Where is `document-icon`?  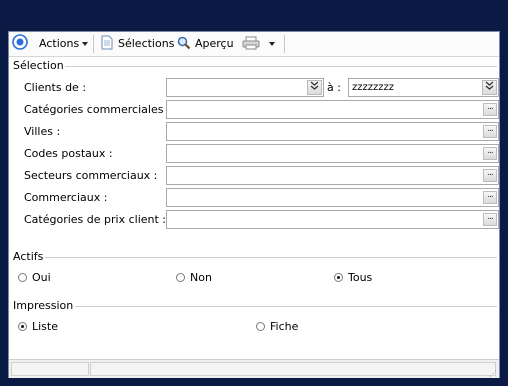
document-icon is located at coordinates (107, 42).